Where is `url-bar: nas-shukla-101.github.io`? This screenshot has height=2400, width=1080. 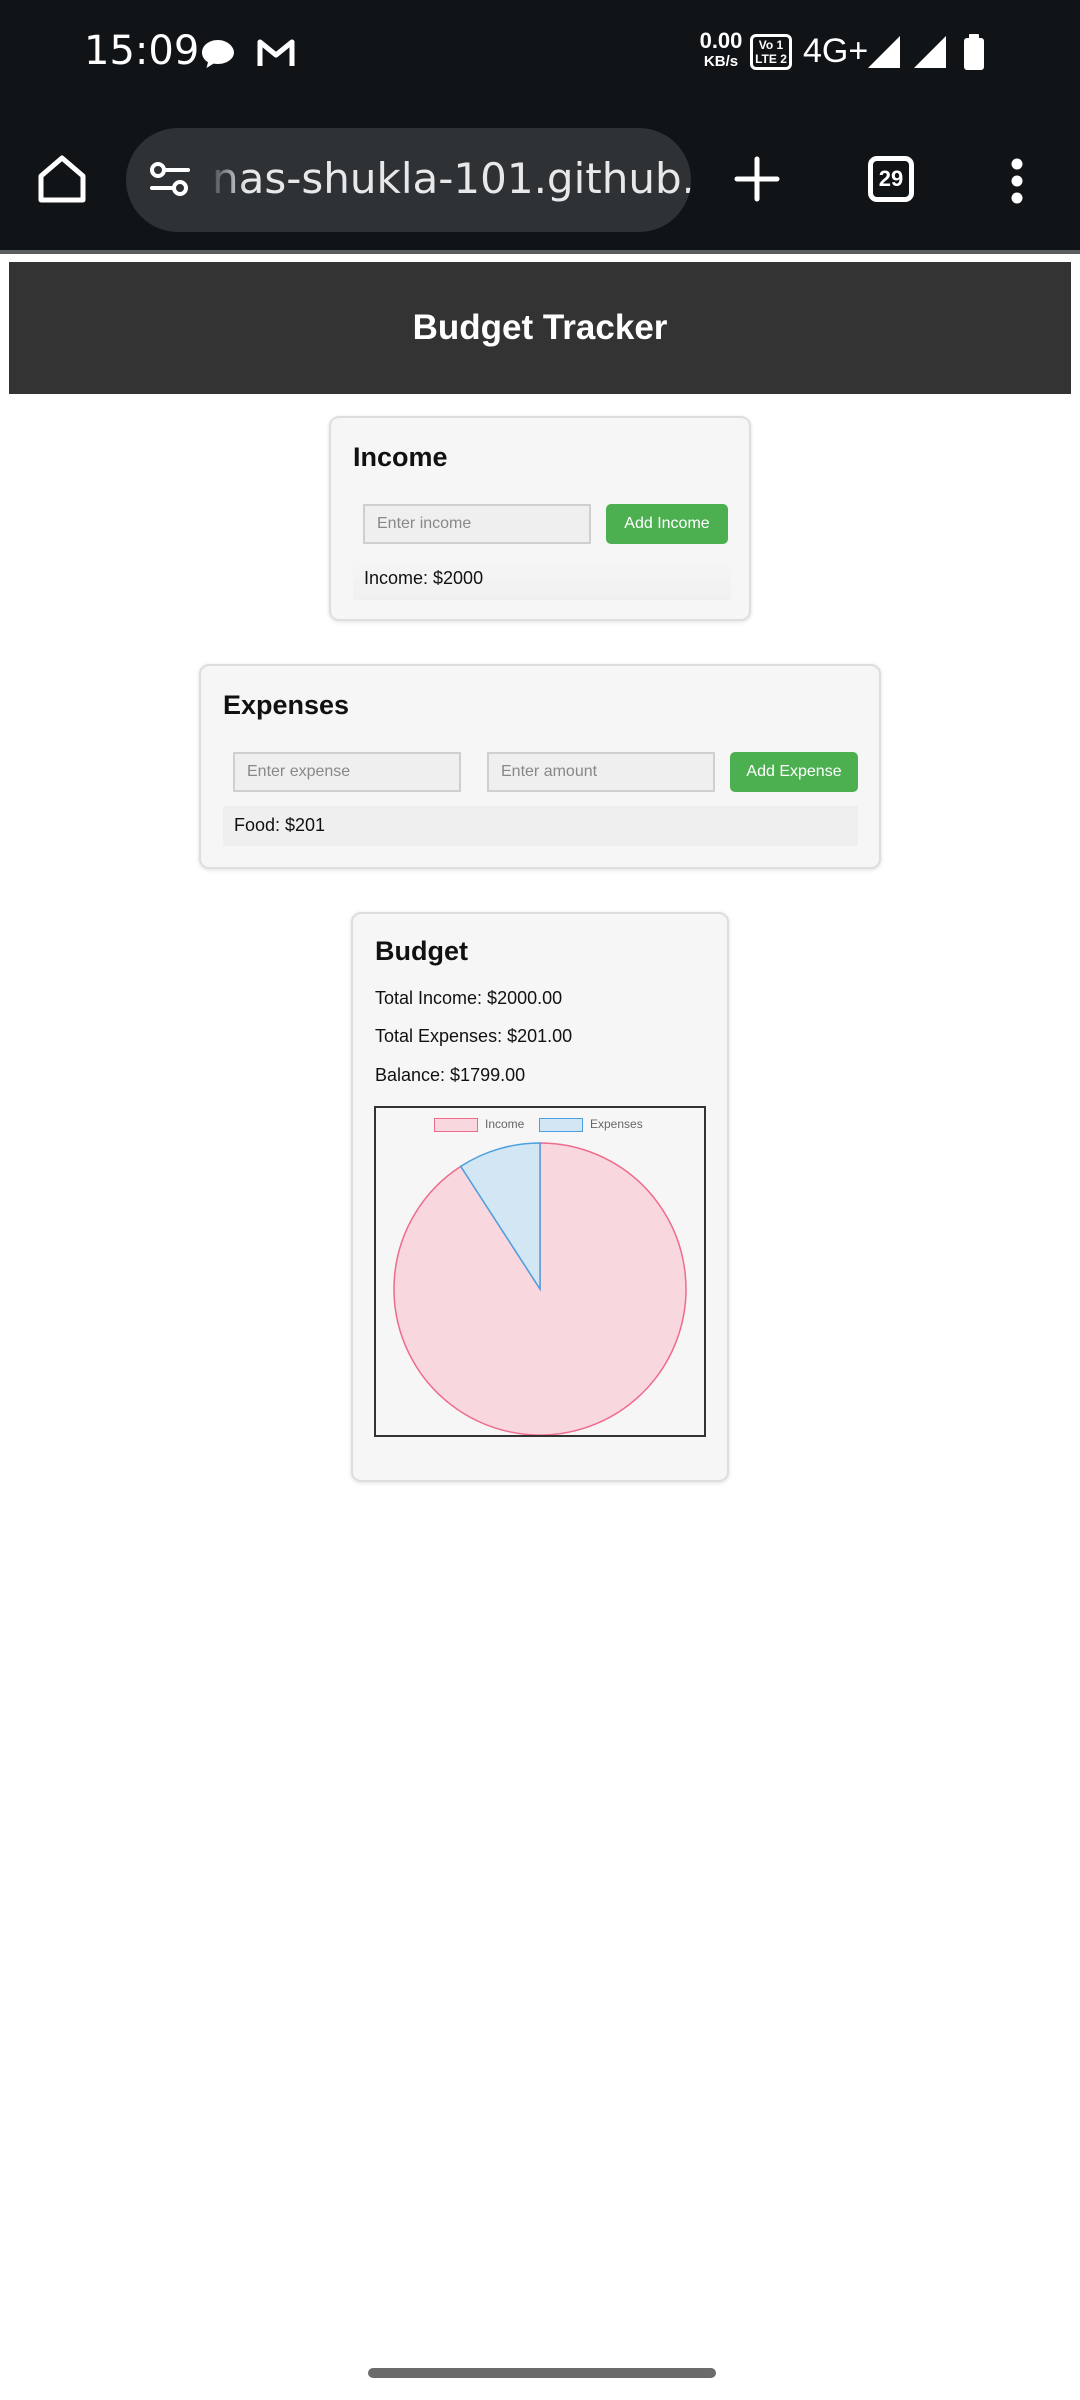
url-bar: nas-shukla-101.github.io is located at coordinates (408, 180).